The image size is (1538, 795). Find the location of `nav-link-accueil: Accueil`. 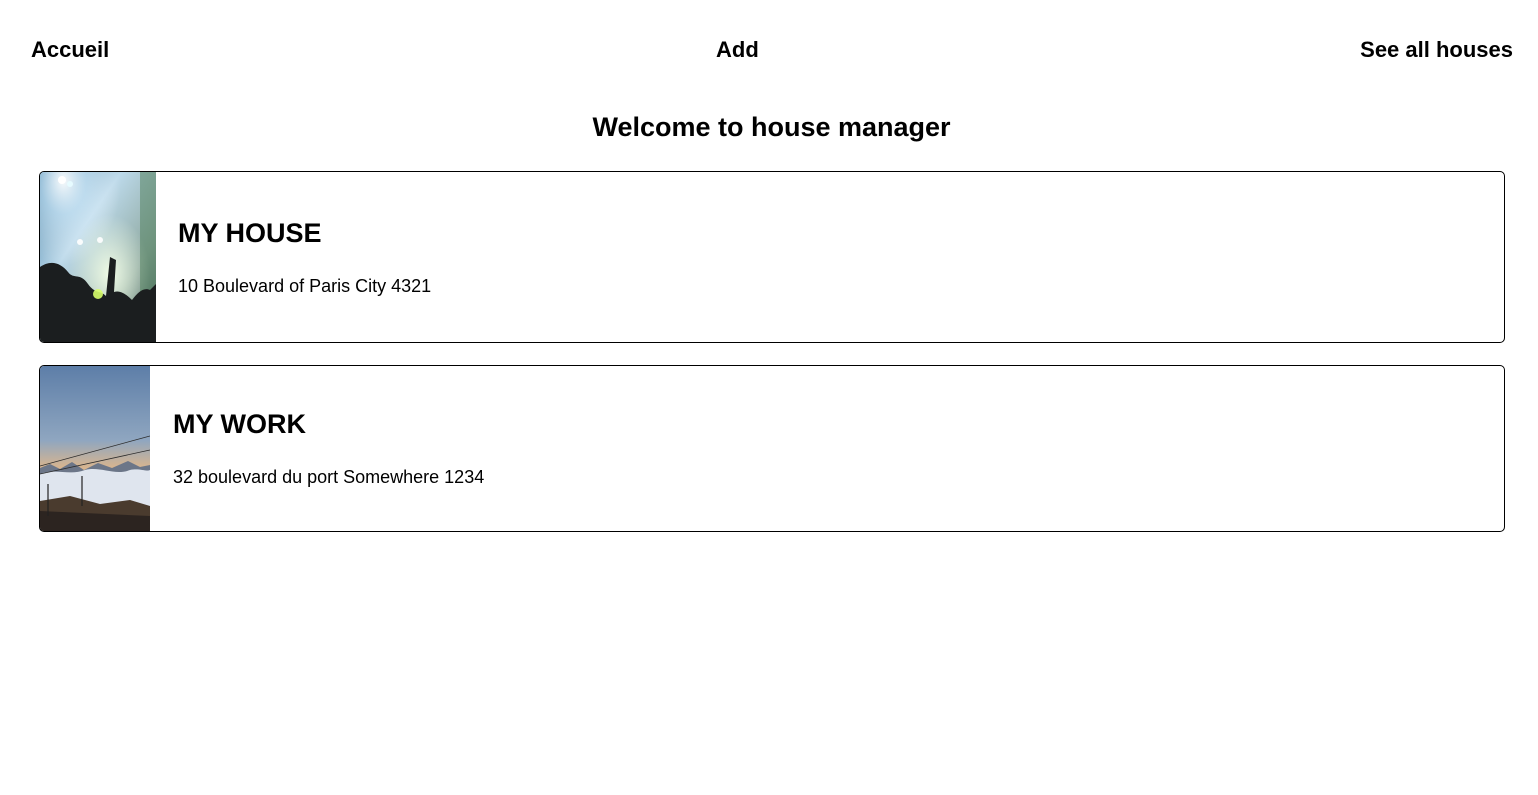

nav-link-accueil: Accueil is located at coordinates (70, 50).